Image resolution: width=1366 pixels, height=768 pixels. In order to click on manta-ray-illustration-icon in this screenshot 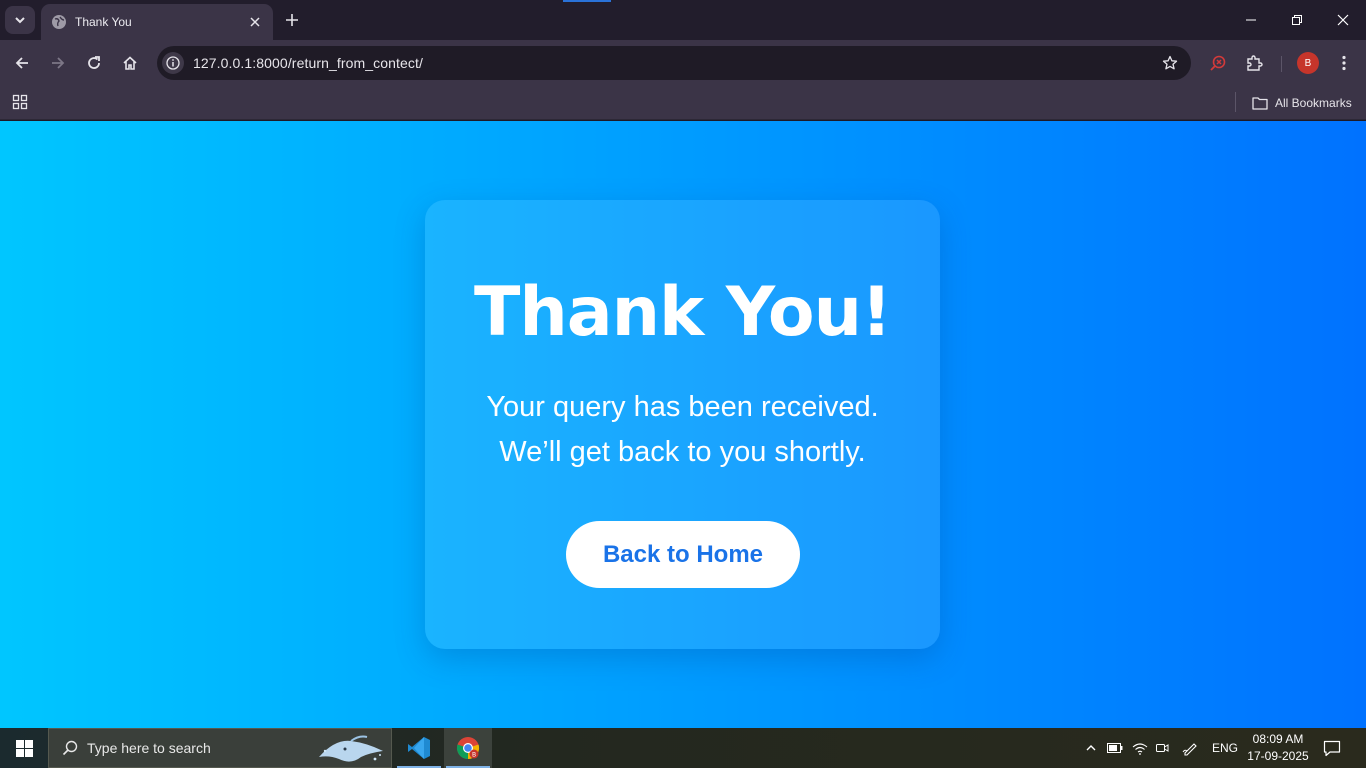, I will do `click(351, 748)`.